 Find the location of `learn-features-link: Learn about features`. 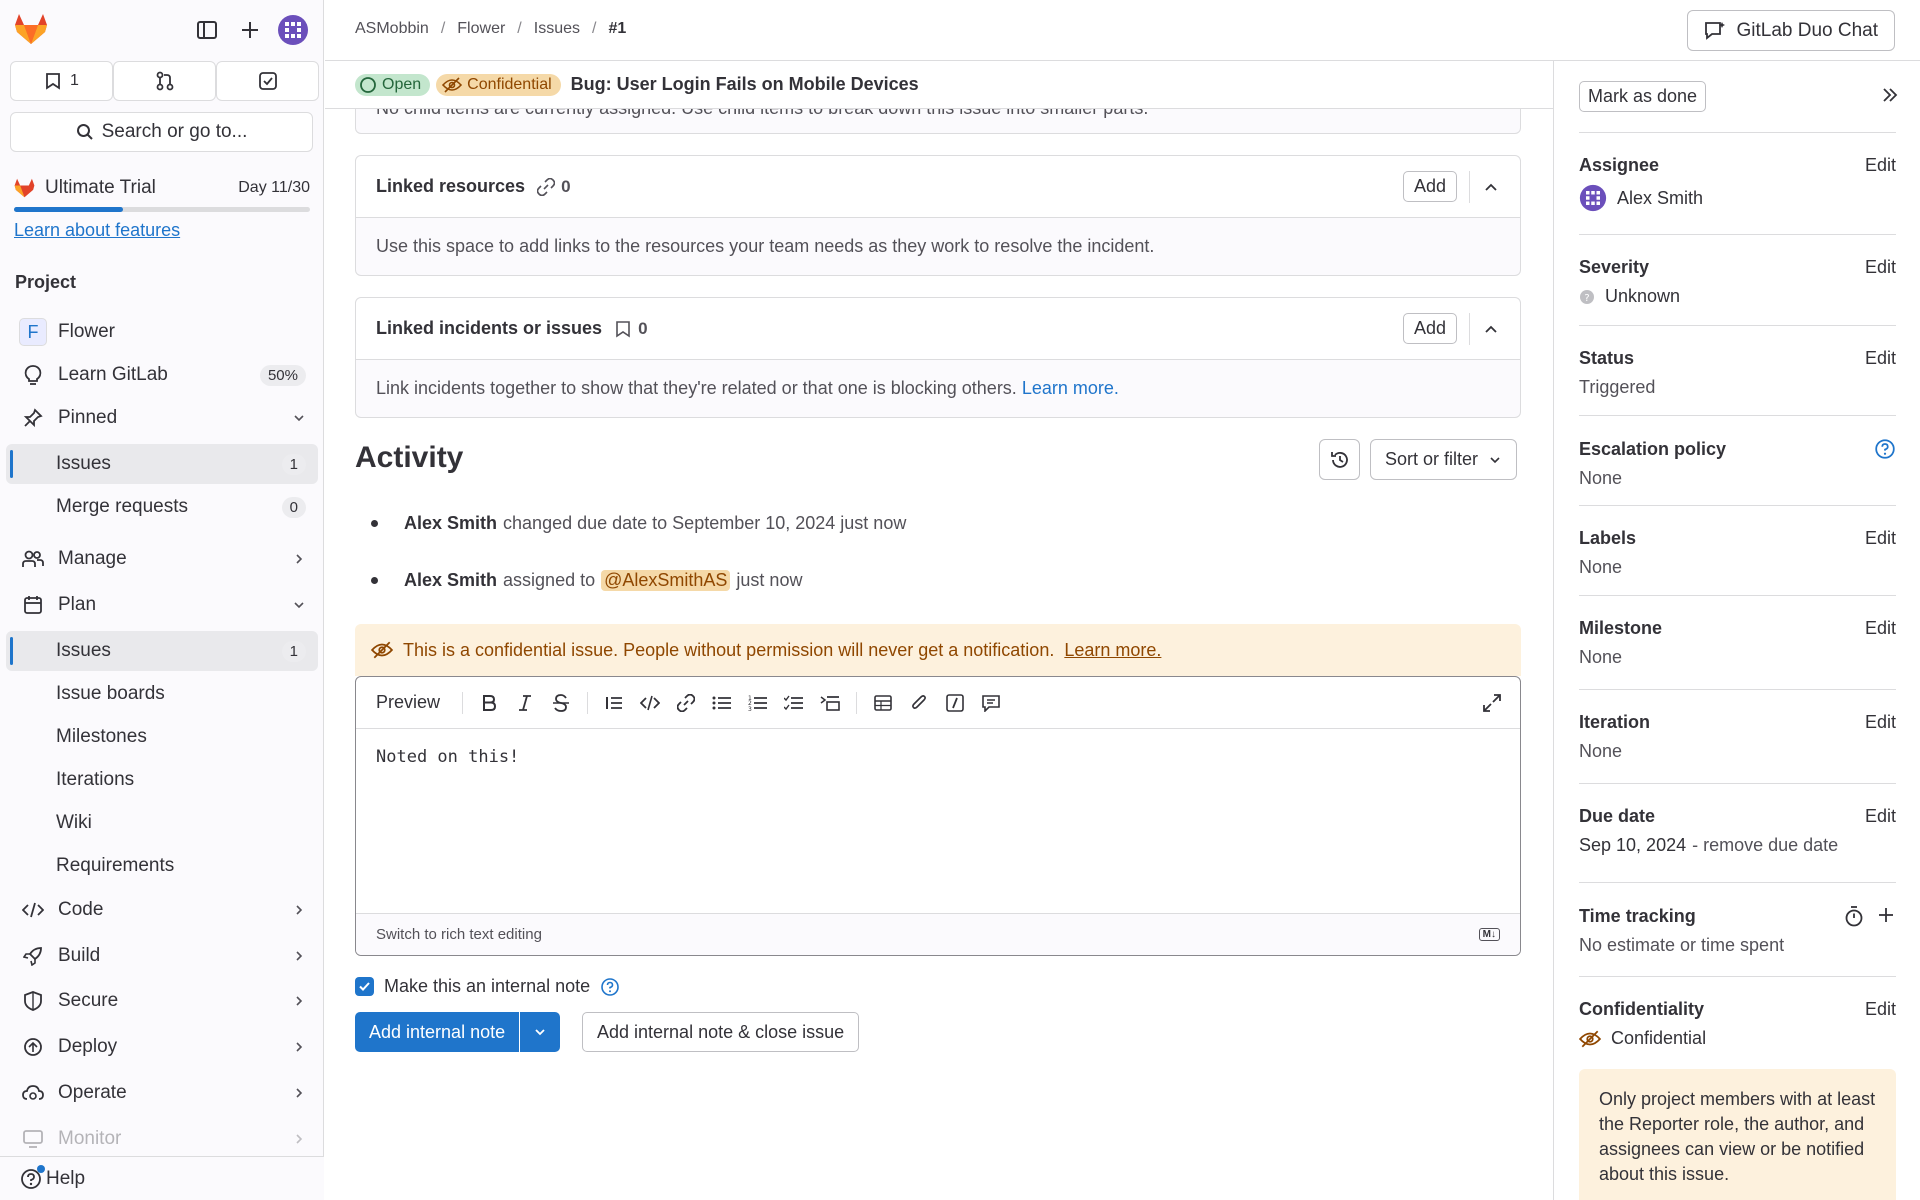

learn-features-link: Learn about features is located at coordinates (97, 230).